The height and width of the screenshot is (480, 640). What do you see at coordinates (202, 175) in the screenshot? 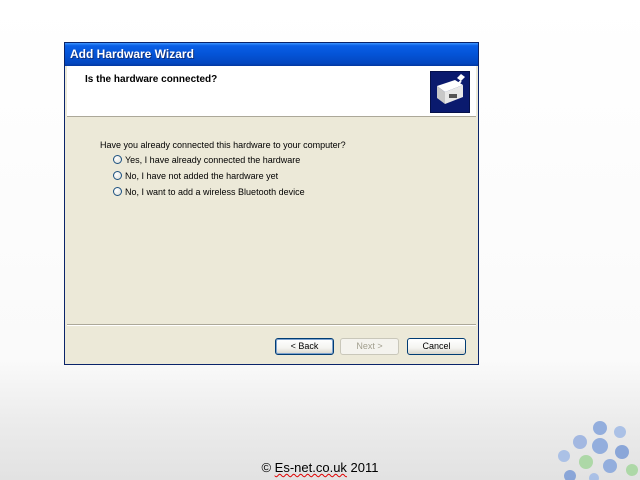
I see `option-label: No, I have not added the hardware yet` at bounding box center [202, 175].